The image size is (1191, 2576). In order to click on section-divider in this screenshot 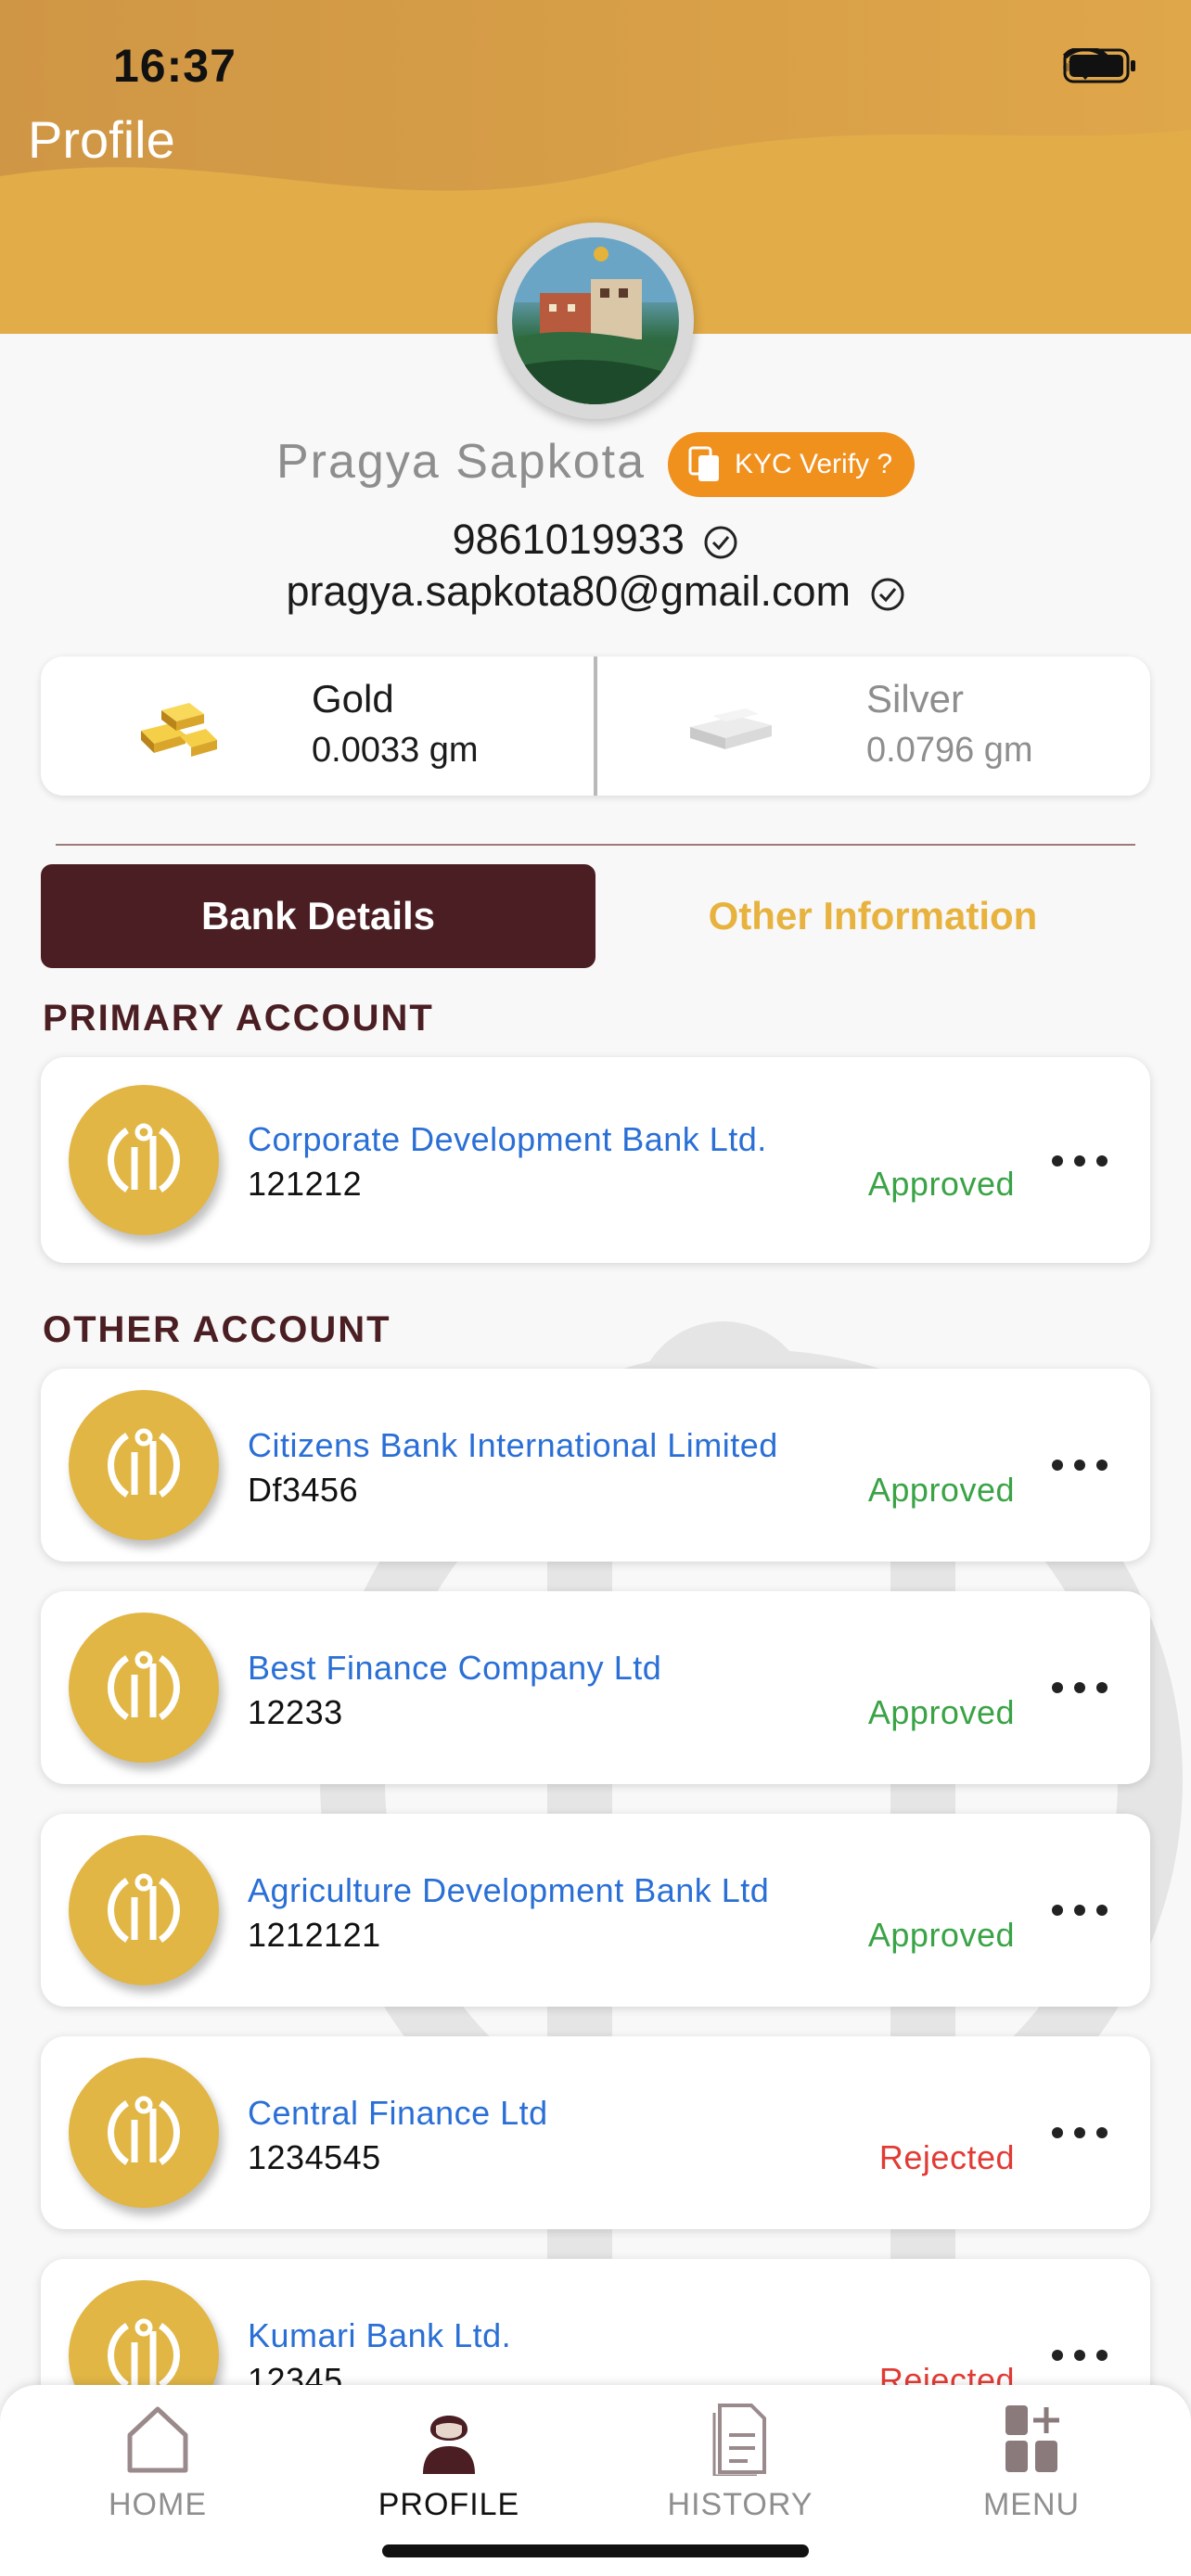, I will do `click(595, 845)`.